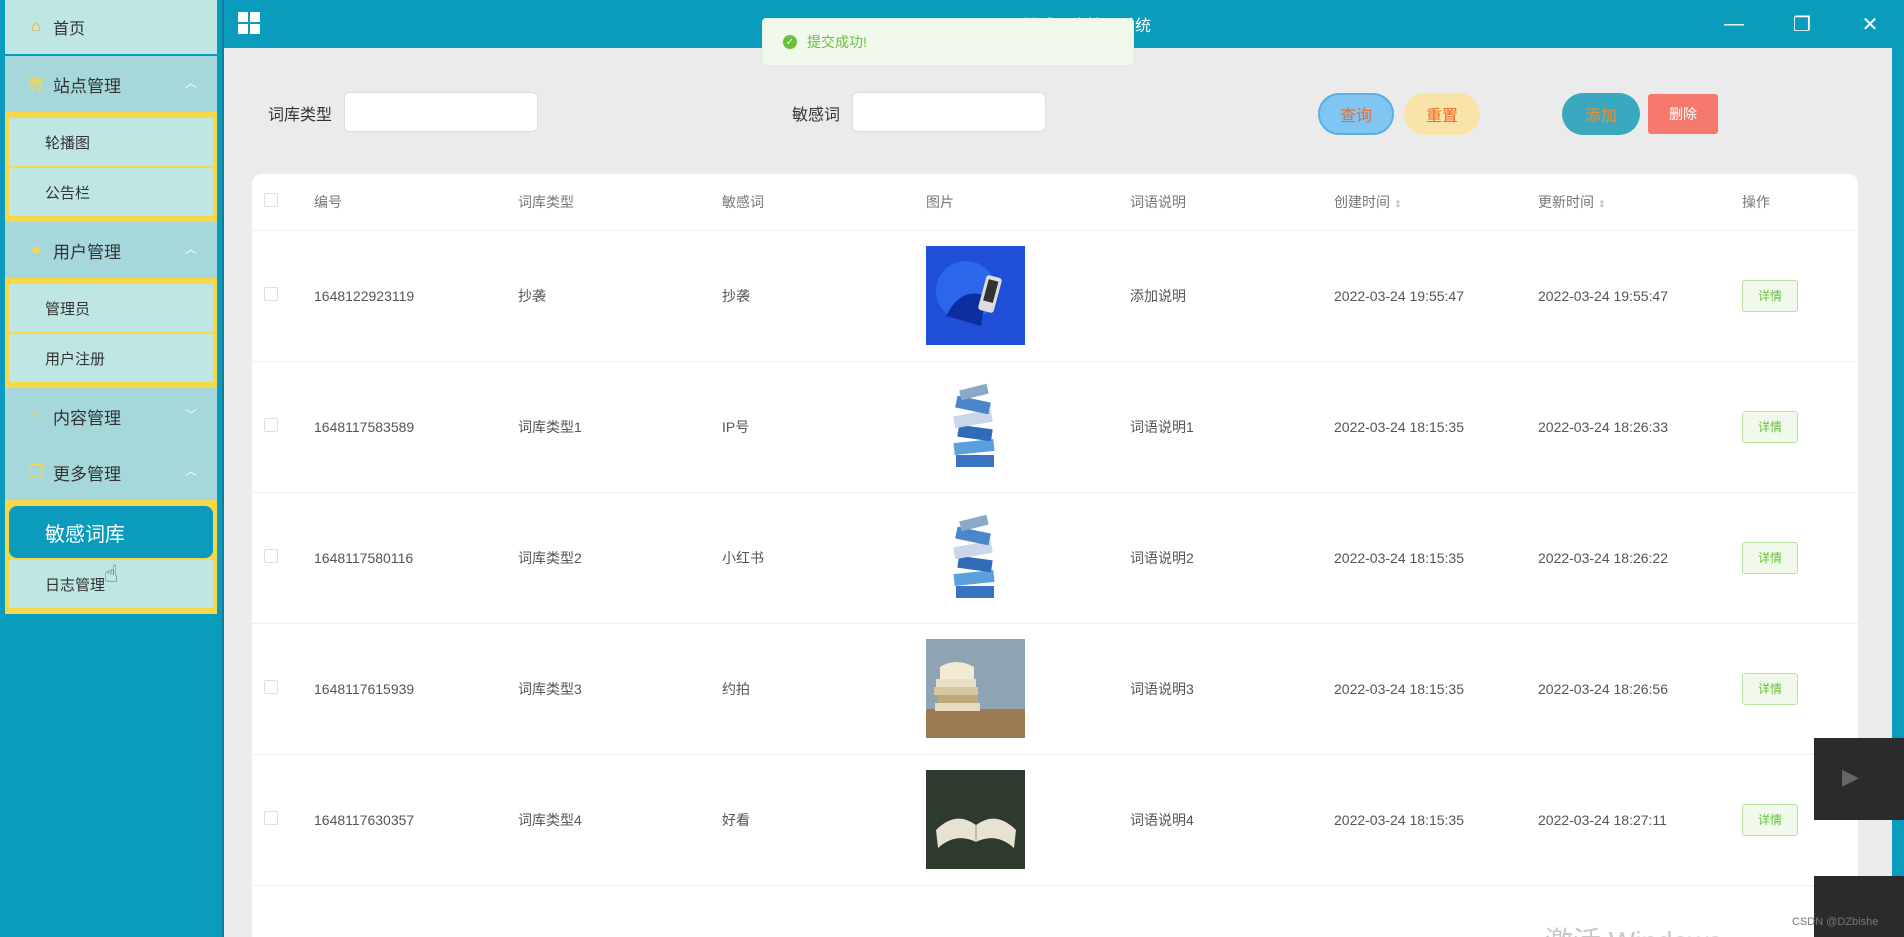  I want to click on sidebar-group-label: 用户管理, so click(87, 252).